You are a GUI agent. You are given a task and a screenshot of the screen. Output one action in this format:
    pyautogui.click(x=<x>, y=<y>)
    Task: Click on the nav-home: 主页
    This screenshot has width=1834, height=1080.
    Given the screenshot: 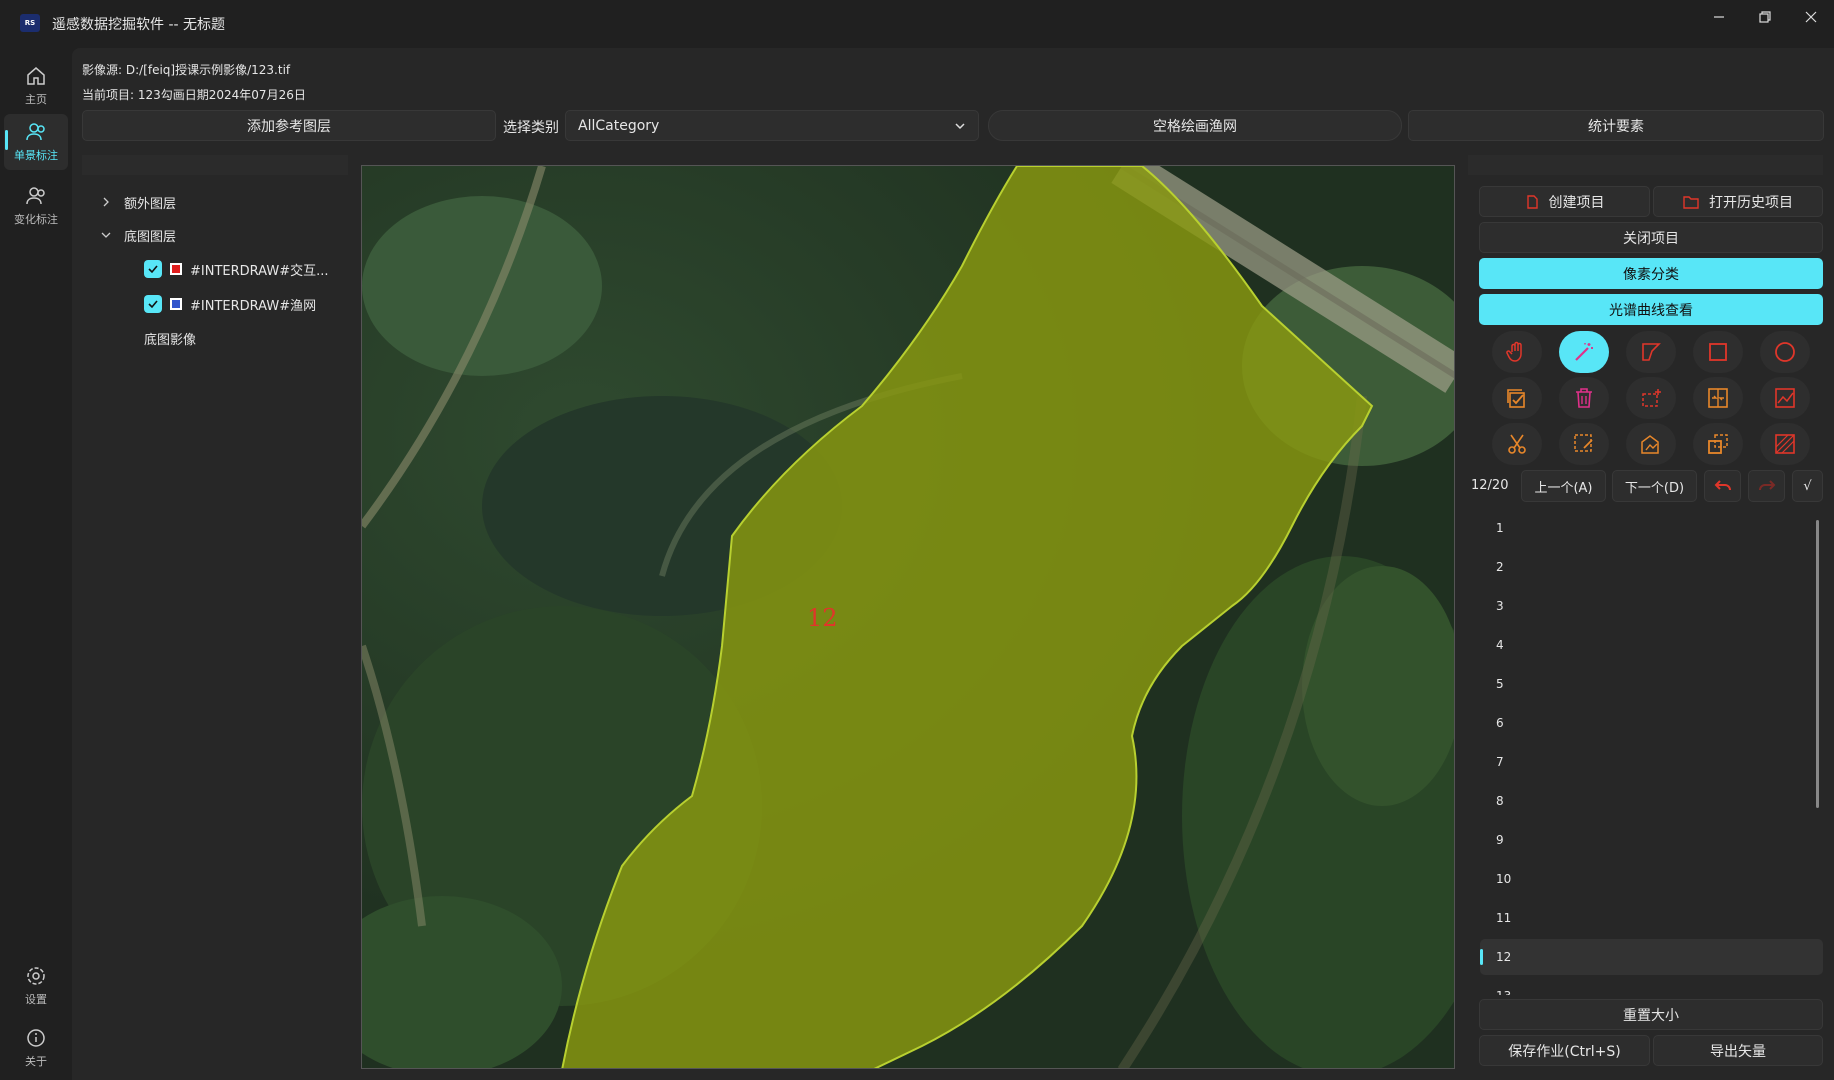 What is the action you would take?
    pyautogui.click(x=36, y=86)
    